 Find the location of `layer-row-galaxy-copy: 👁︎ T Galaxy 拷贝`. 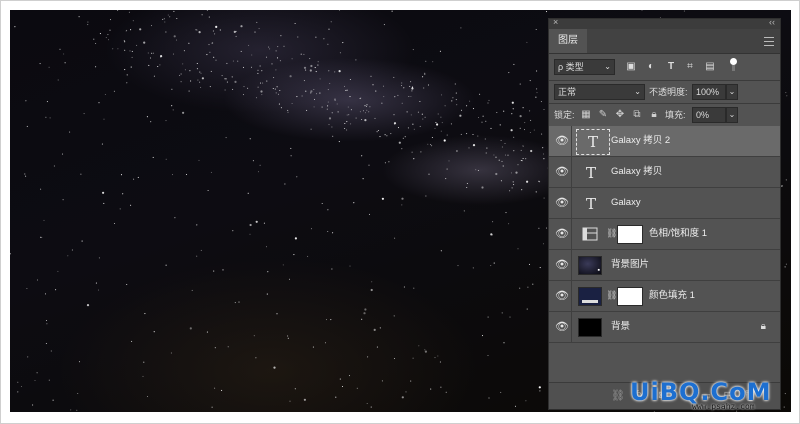

layer-row-galaxy-copy: 👁︎ T Galaxy 拷贝 is located at coordinates (664, 172).